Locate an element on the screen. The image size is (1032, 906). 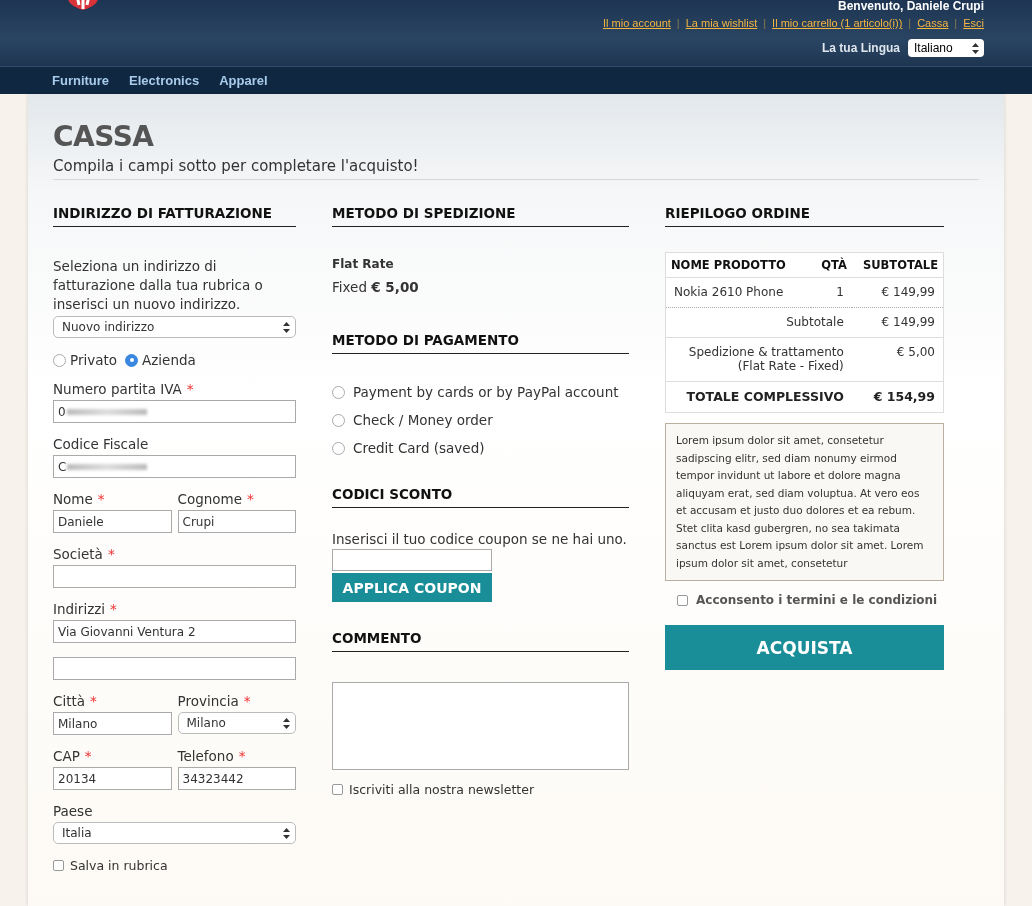
radio-label: Credit Card (saved) is located at coordinates (419, 448).